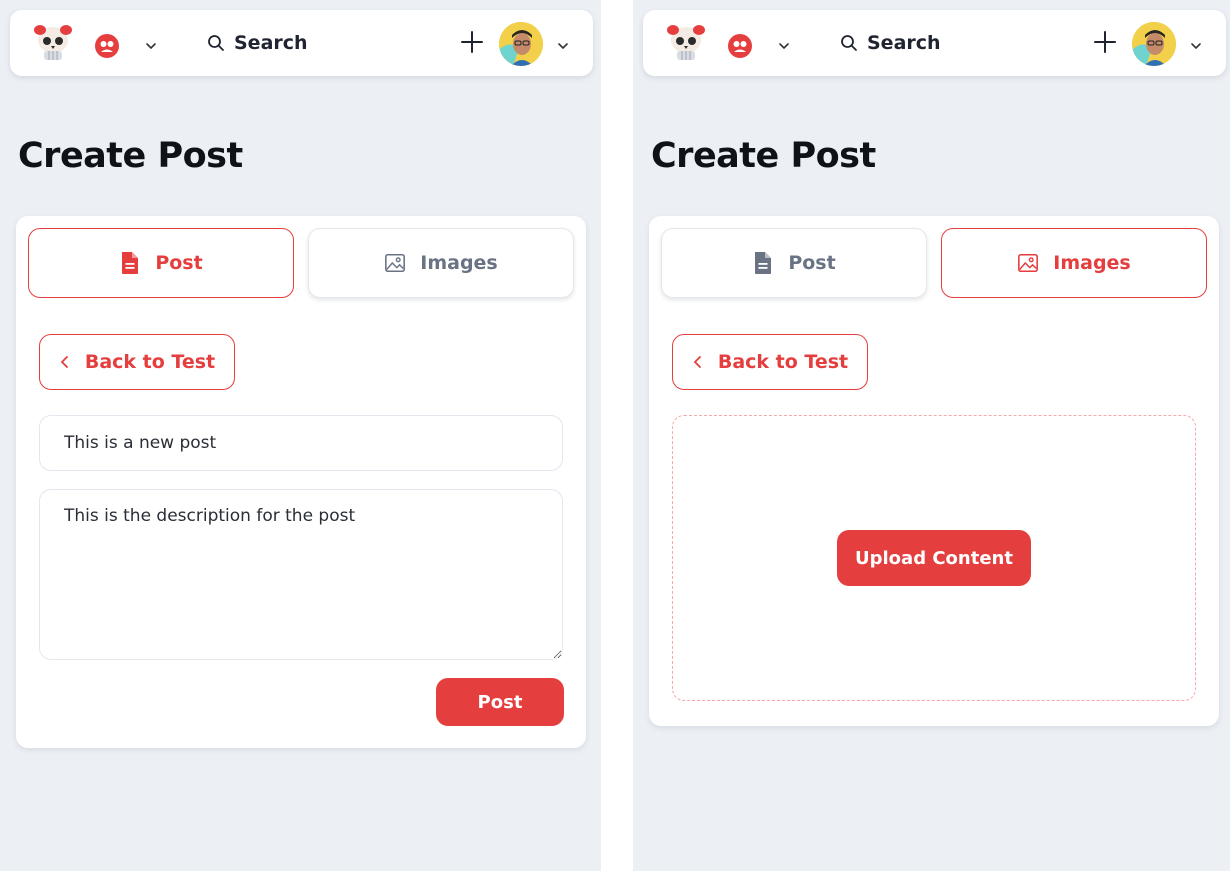  I want to click on image-dropzone: Upload Content, so click(934, 558).